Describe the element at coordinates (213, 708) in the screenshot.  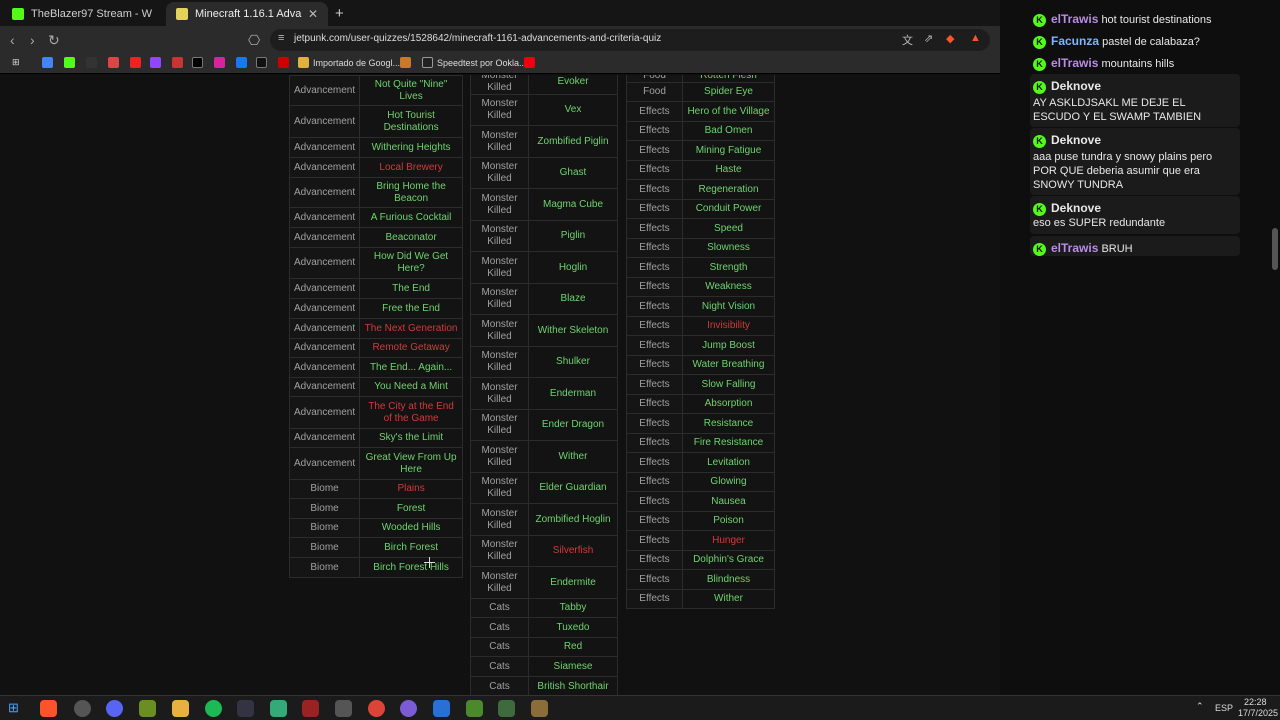
I see `spotify-taskbar-icon` at that location.